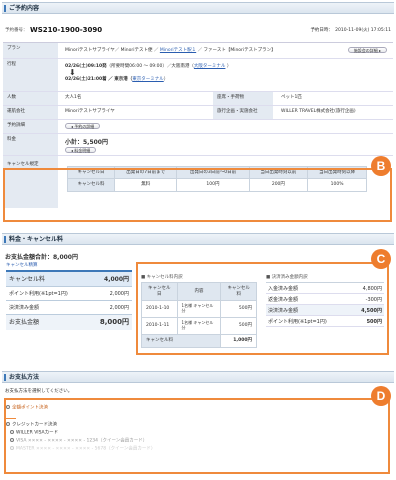  I want to click on seat-value: ペット1匹, so click(291, 97).